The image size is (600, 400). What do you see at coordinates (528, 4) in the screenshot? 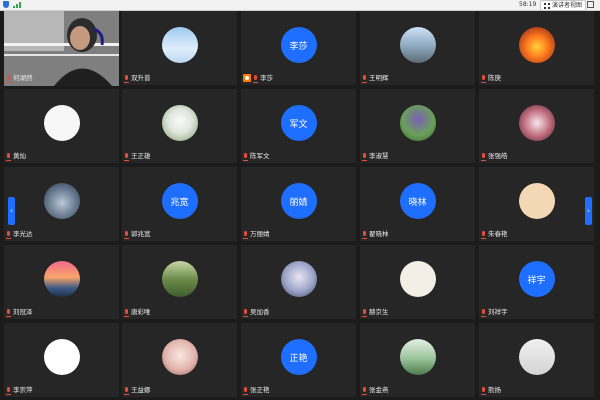
I see `meeting-timer: 58:19` at bounding box center [528, 4].